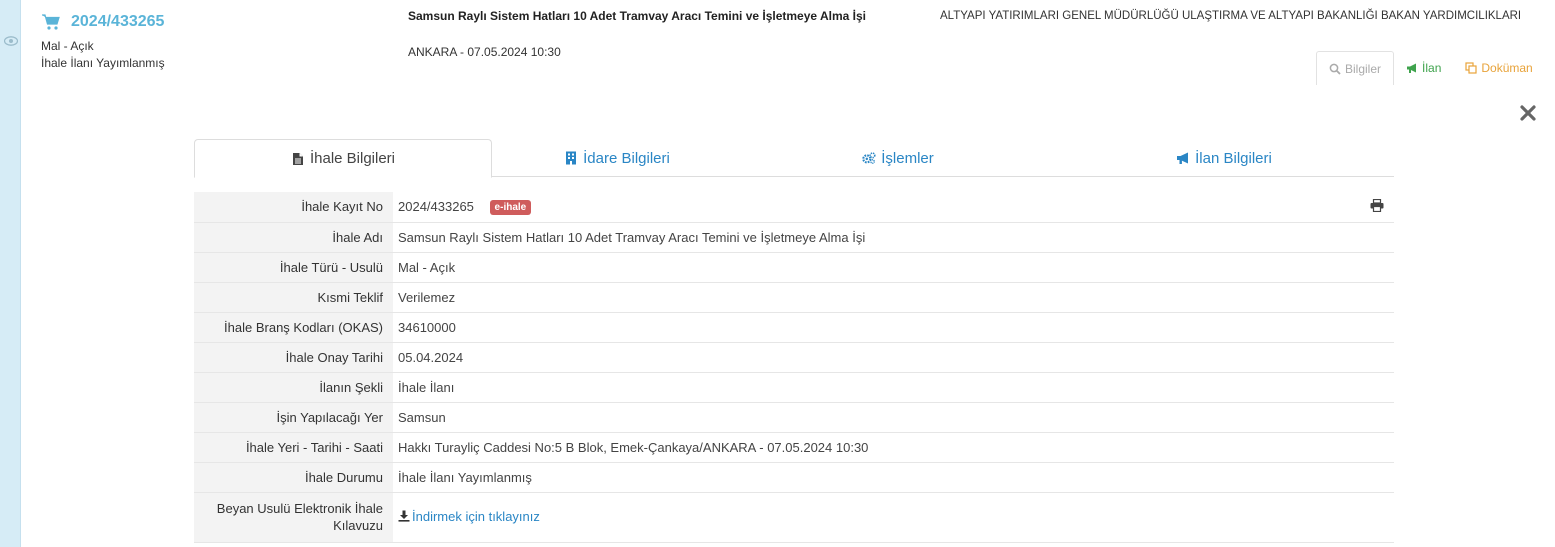 The image size is (1555, 547). I want to click on tab-ihale-bilgileri: İhale Bilgileri, so click(343, 158).